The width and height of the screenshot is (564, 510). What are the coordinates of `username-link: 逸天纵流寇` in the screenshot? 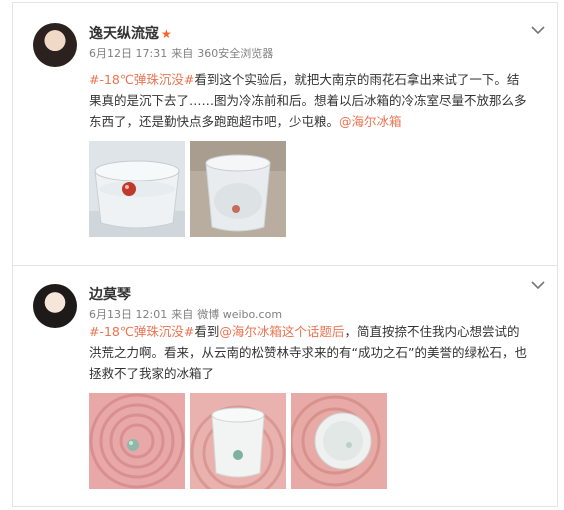 It's located at (124, 34).